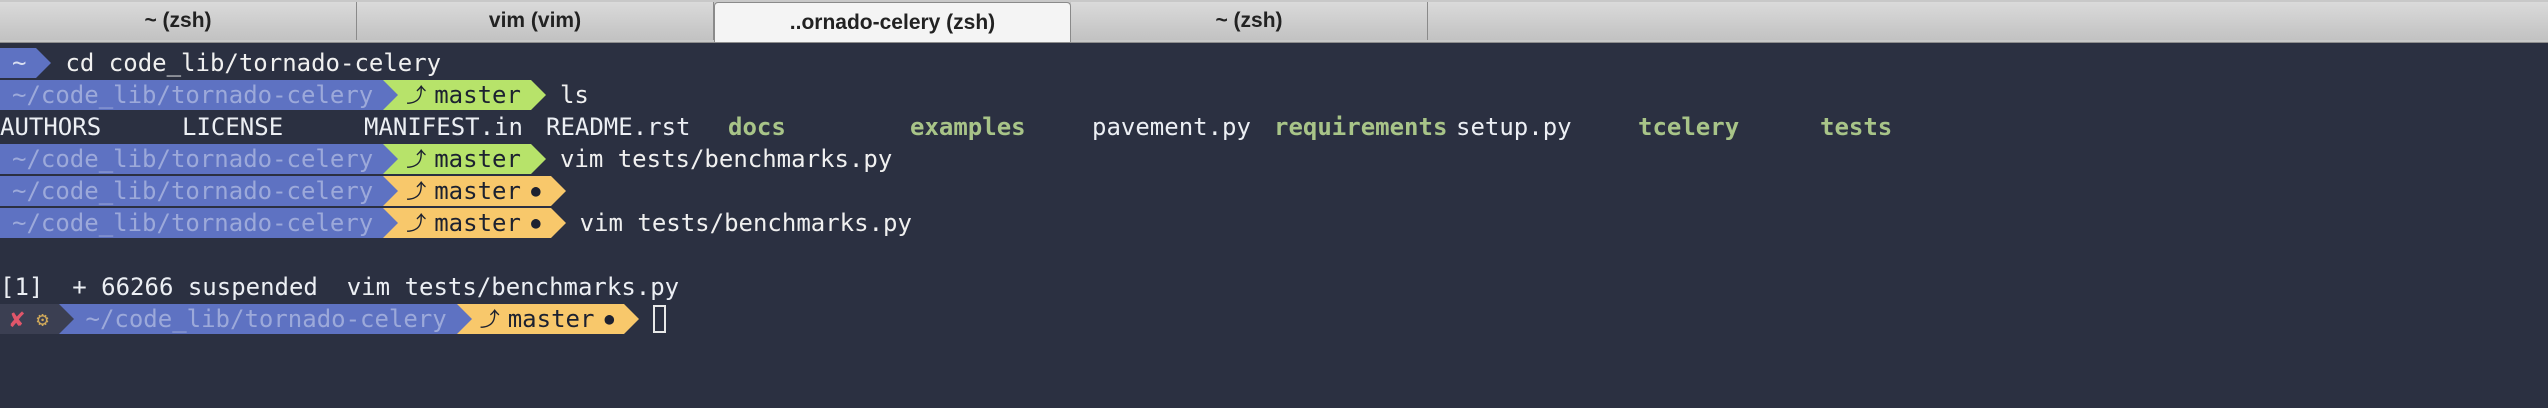 The width and height of the screenshot is (2548, 408). What do you see at coordinates (443, 127) in the screenshot?
I see `ls-entry: MANIFEST.in` at bounding box center [443, 127].